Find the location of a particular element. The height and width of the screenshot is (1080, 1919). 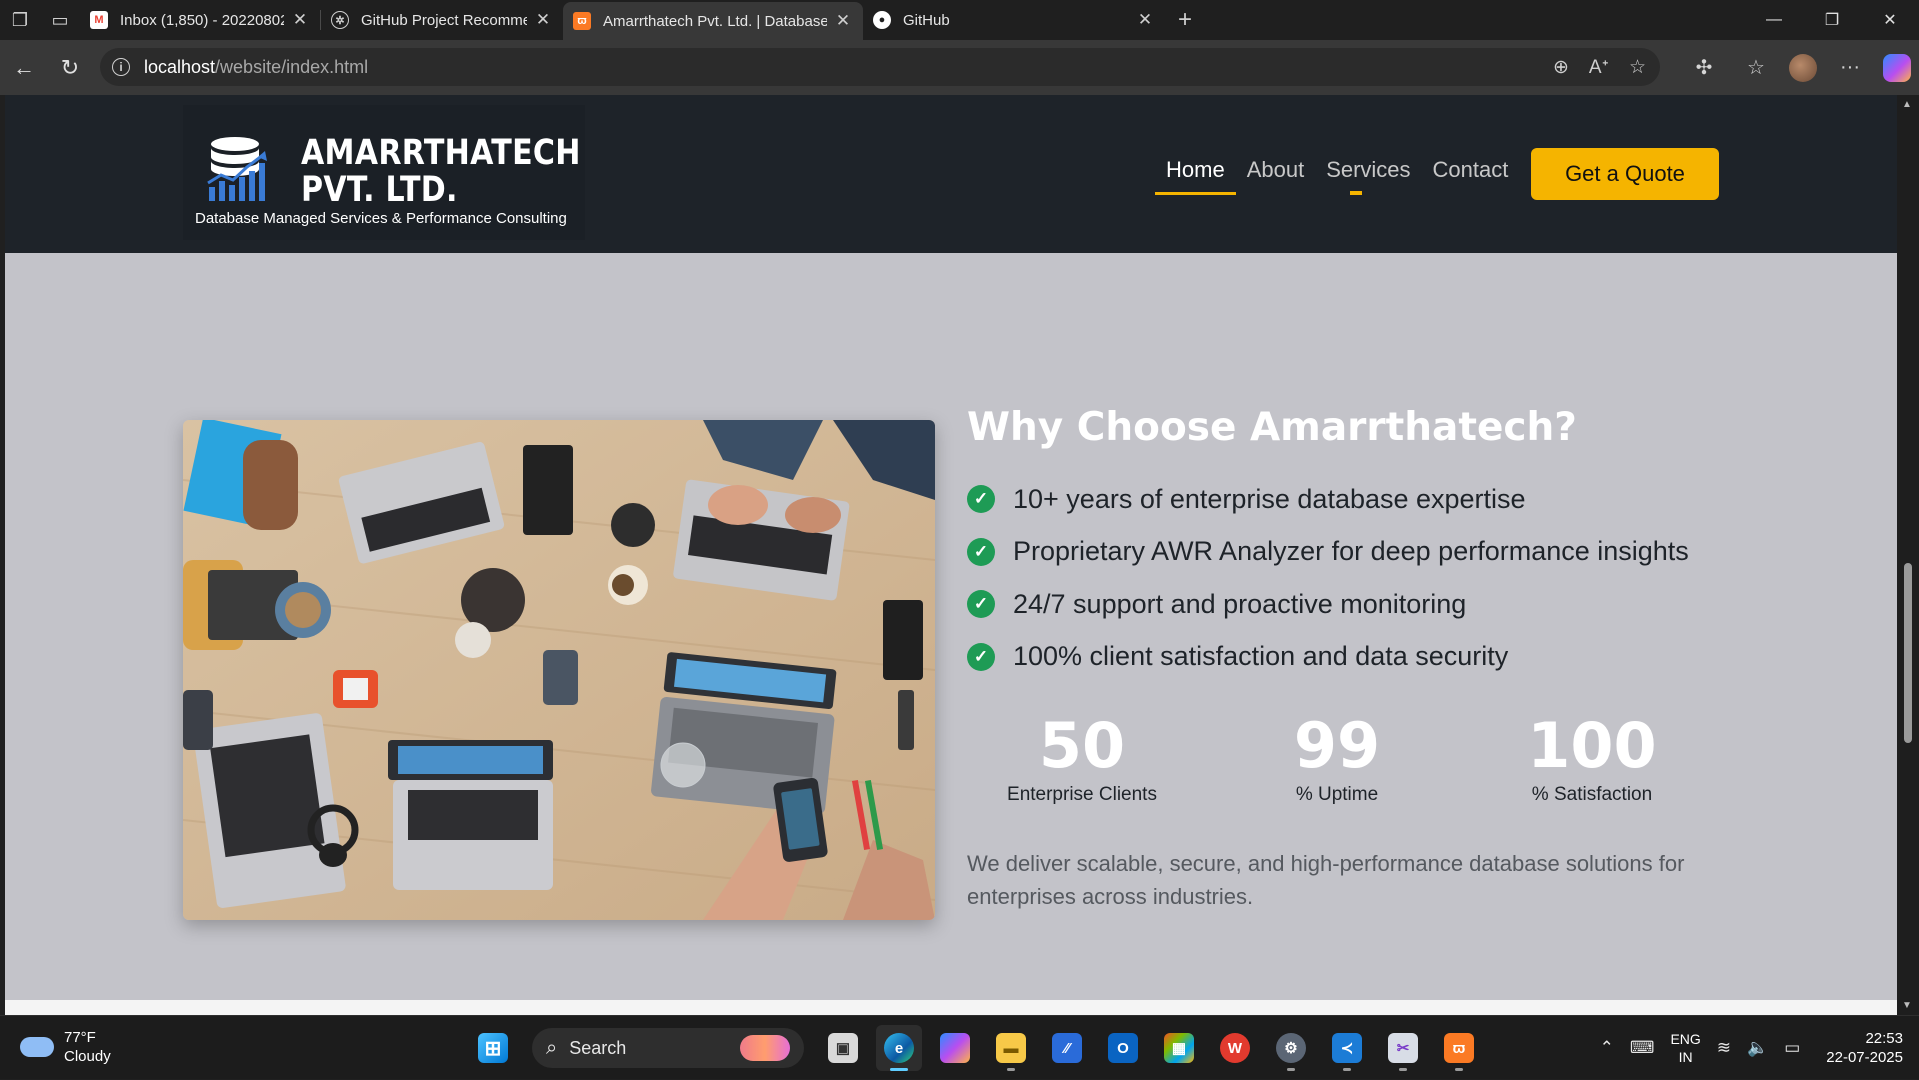

new-tab-icon: + is located at coordinates (1185, 20).